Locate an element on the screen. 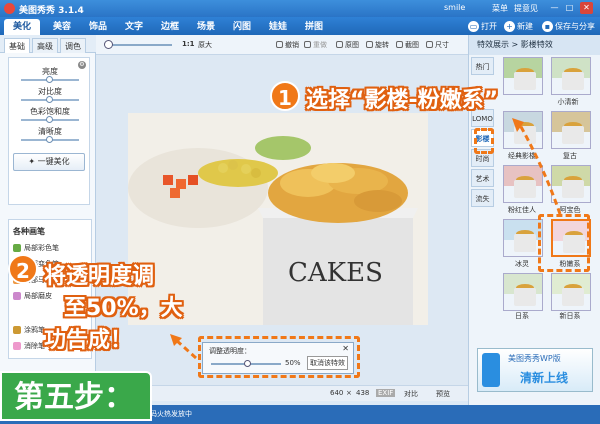 Image resolution: width=600 pixels, height=424 pixels. annotation-2-line3: 功告成！ is located at coordinates (88, 340).